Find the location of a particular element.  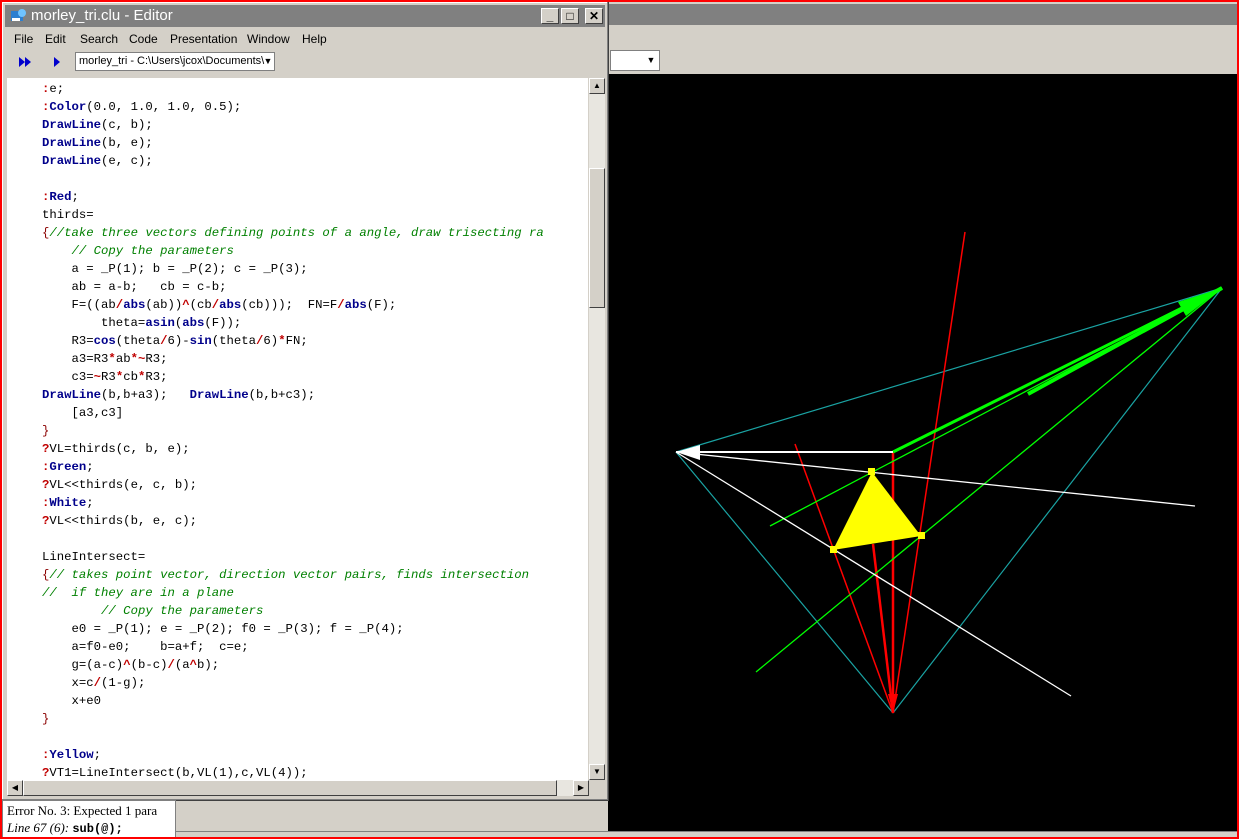

vertical-scrollbar: ▲ ▼ is located at coordinates (597, 429).